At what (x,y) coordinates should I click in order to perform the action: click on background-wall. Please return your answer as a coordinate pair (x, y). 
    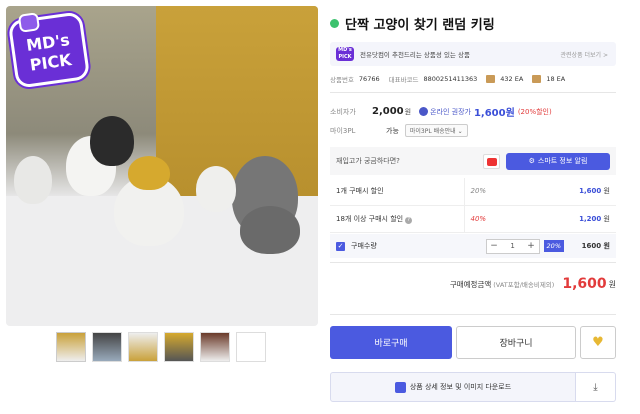
    Looking at the image, I should click on (237, 101).